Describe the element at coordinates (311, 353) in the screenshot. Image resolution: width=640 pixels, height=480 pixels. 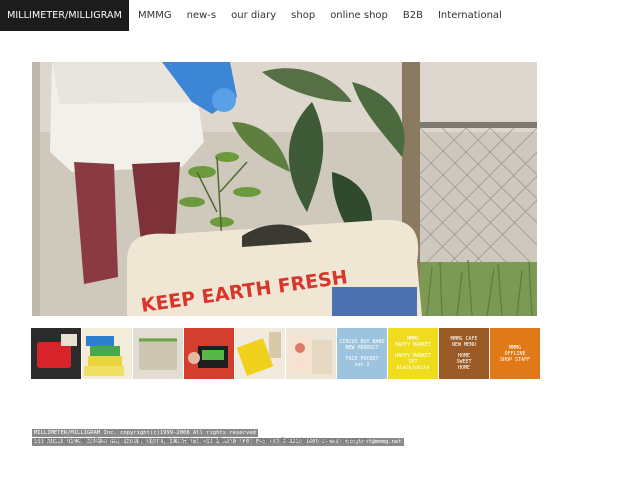
I see `thumb-paper-goods` at that location.